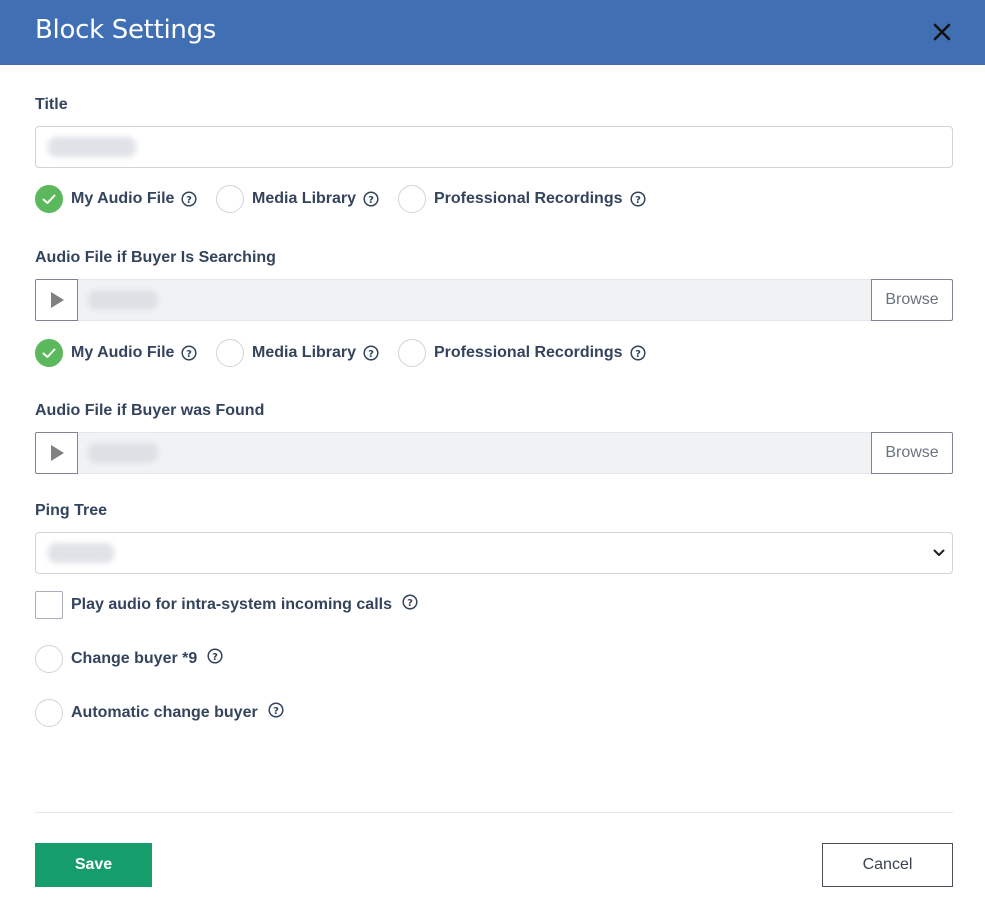  I want to click on auto-change-buyer-toggle, so click(49, 713).